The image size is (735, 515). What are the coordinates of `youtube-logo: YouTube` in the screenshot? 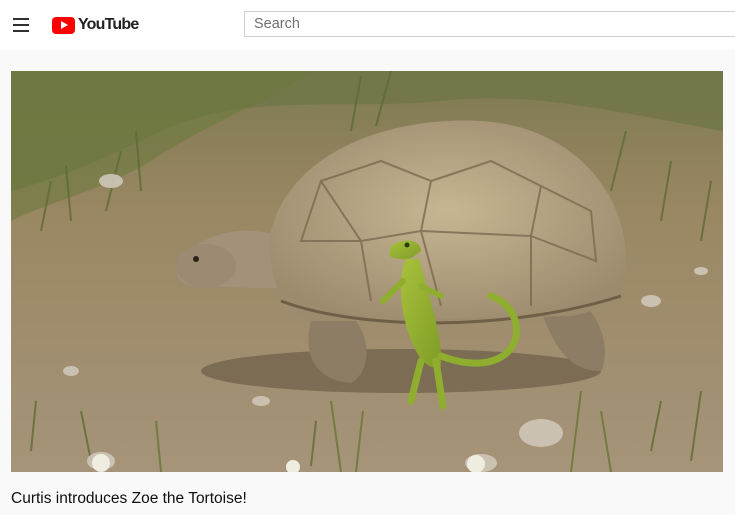 It's located at (95, 25).